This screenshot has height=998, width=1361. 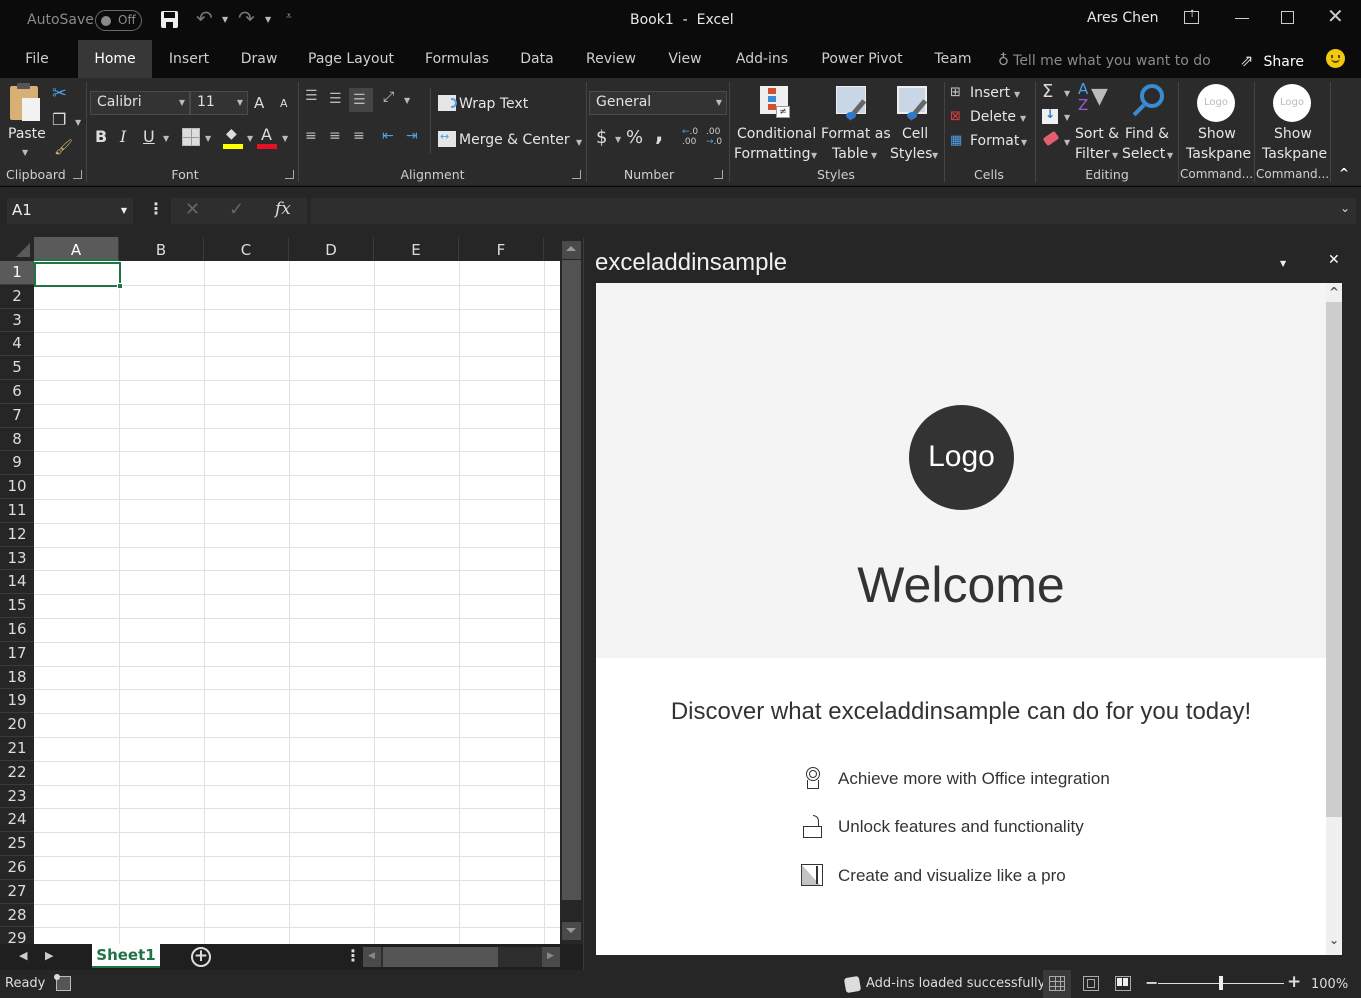 I want to click on cell-styles-icon, so click(x=915, y=103).